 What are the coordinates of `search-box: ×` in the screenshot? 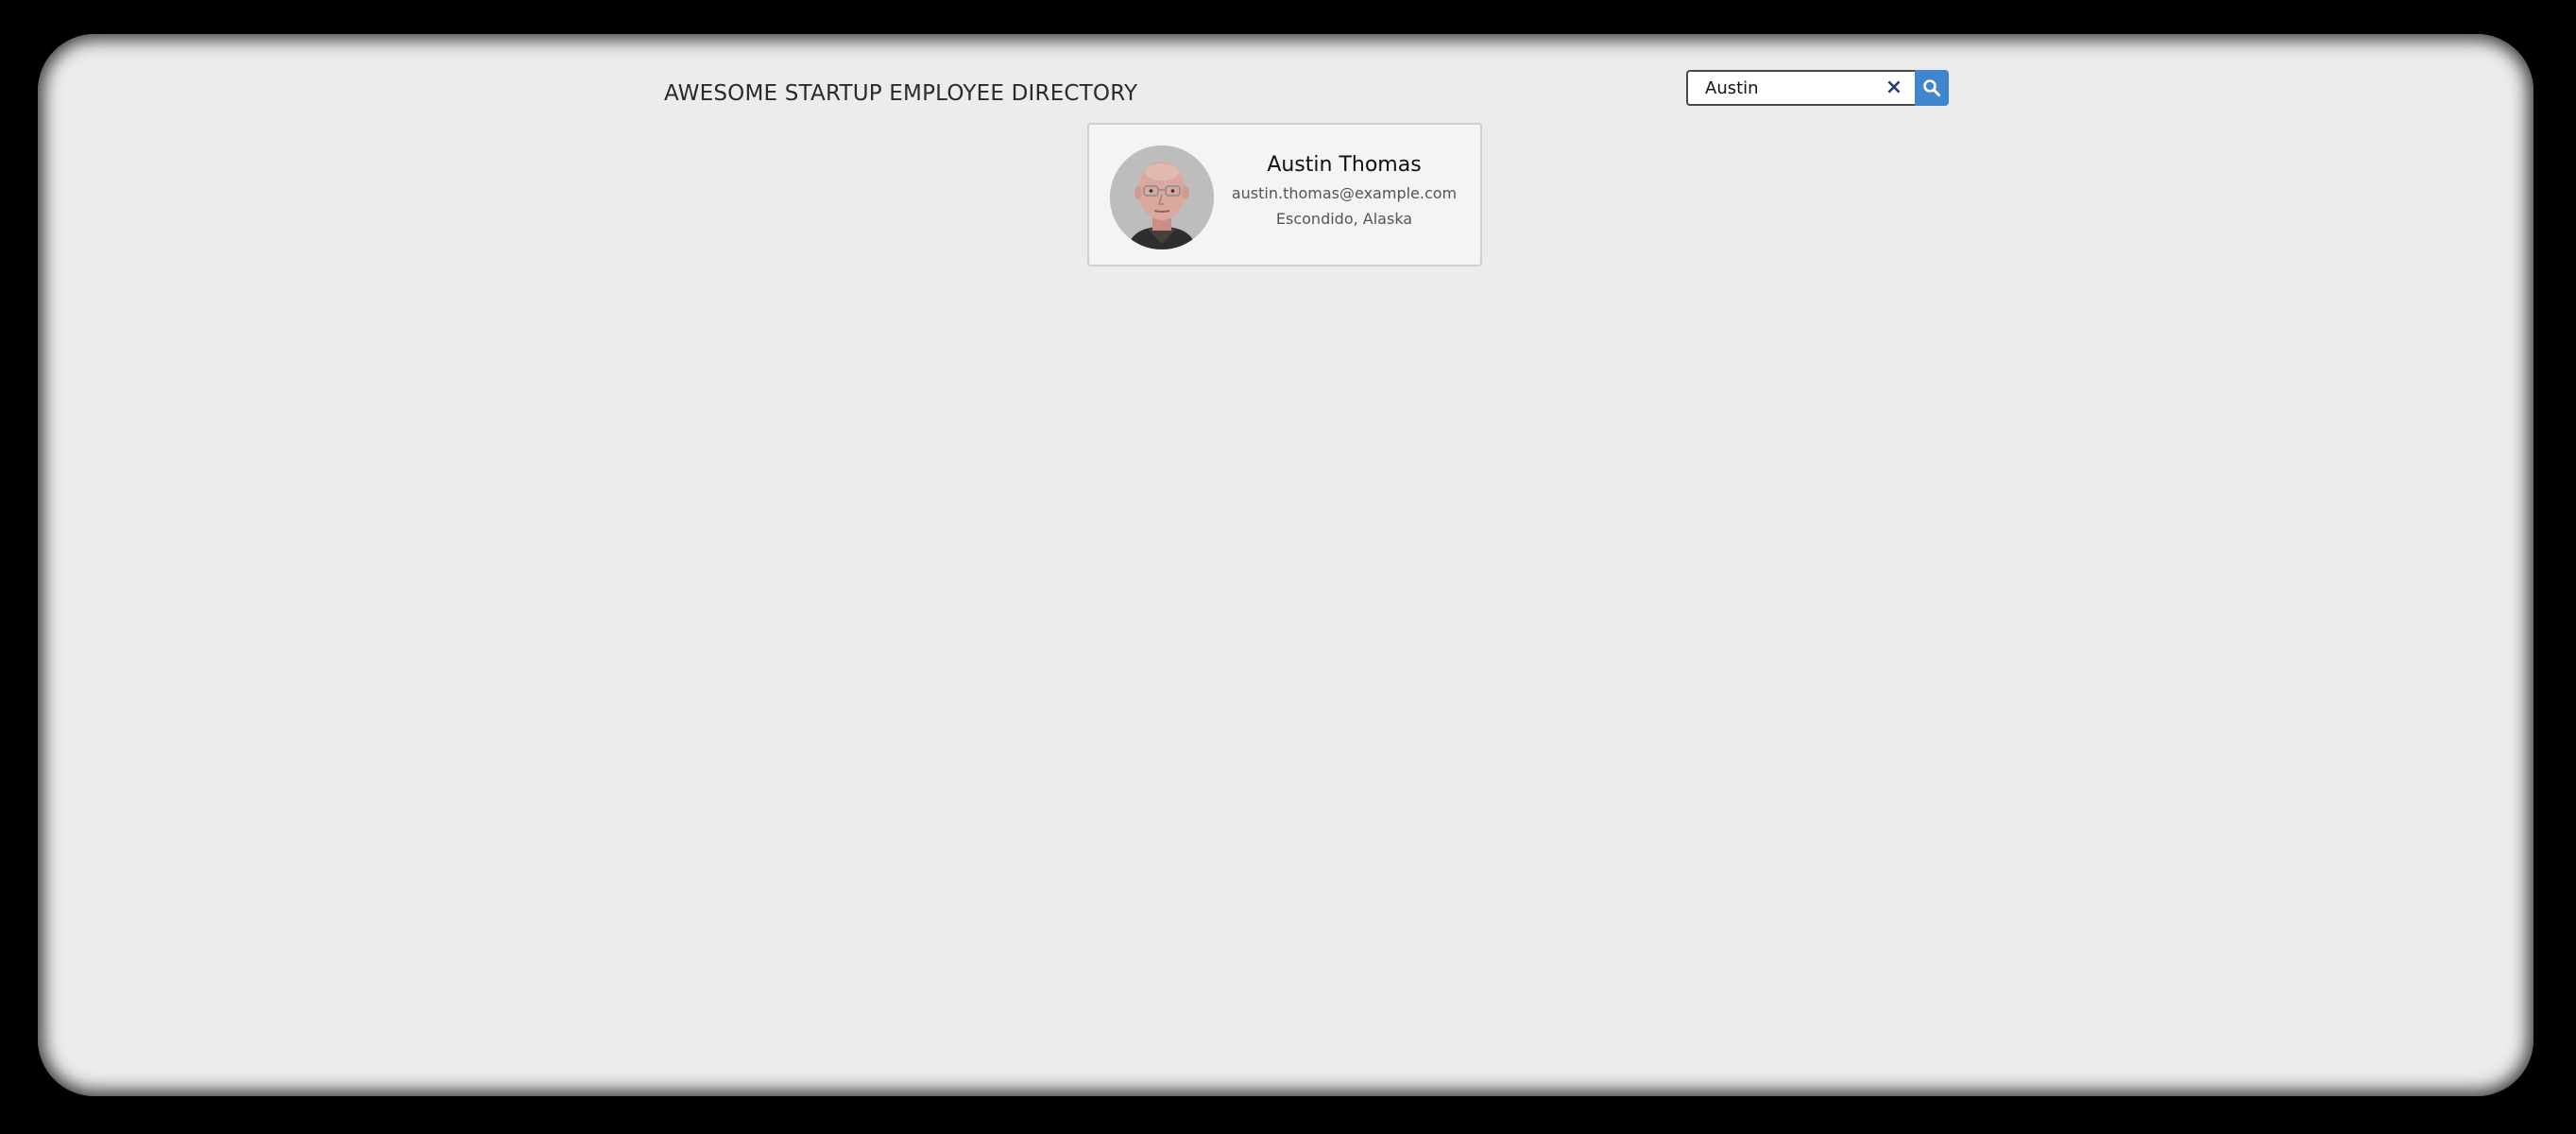 It's located at (1801, 88).